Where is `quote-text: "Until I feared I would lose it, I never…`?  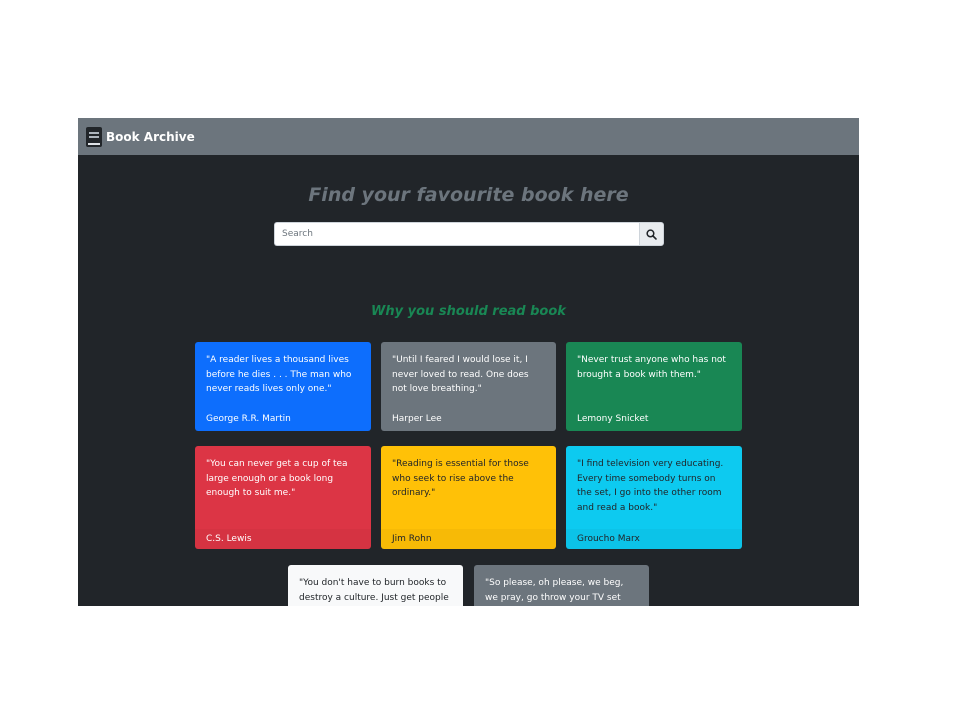
quote-text: "Until I feared I would lose it, I never… is located at coordinates (460, 374).